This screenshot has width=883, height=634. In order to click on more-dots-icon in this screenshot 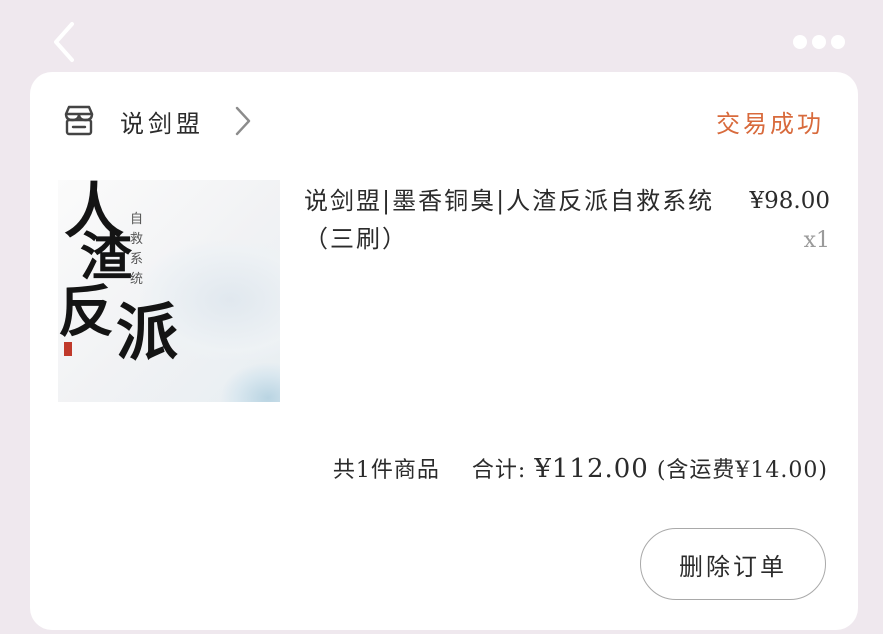, I will do `click(819, 42)`.